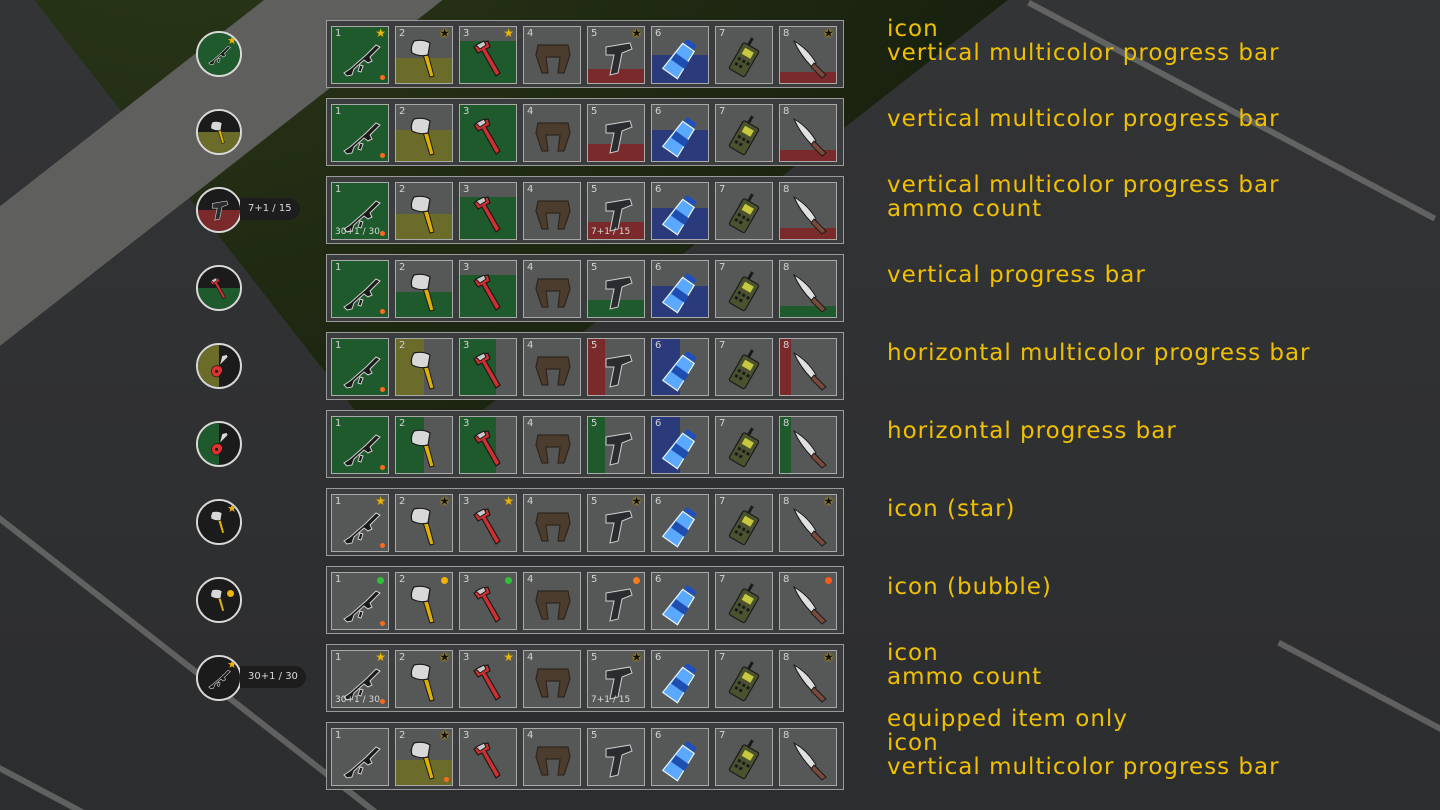 This screenshot has width=1440, height=810. I want to click on hotbar-slot-5: 5 7+1 / 15, so click(616, 211).